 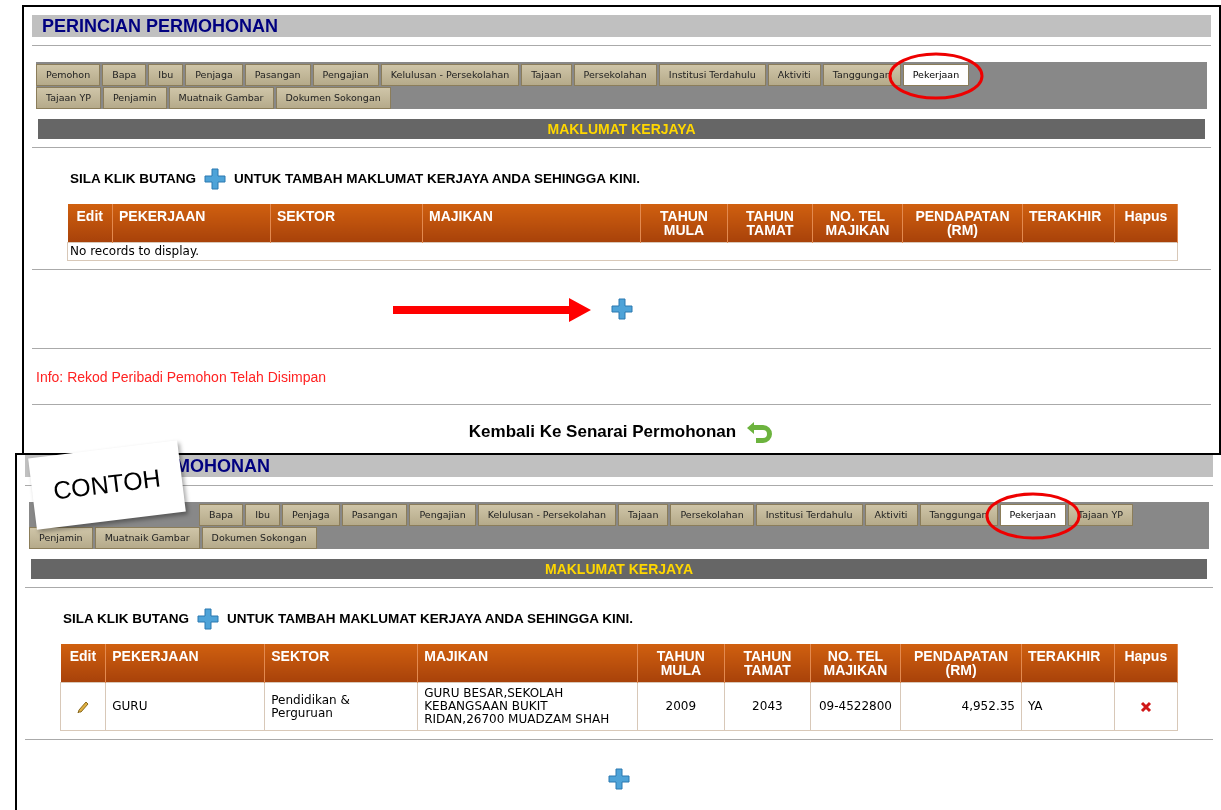 What do you see at coordinates (185, 706) in the screenshot?
I see `table-cell: GURU` at bounding box center [185, 706].